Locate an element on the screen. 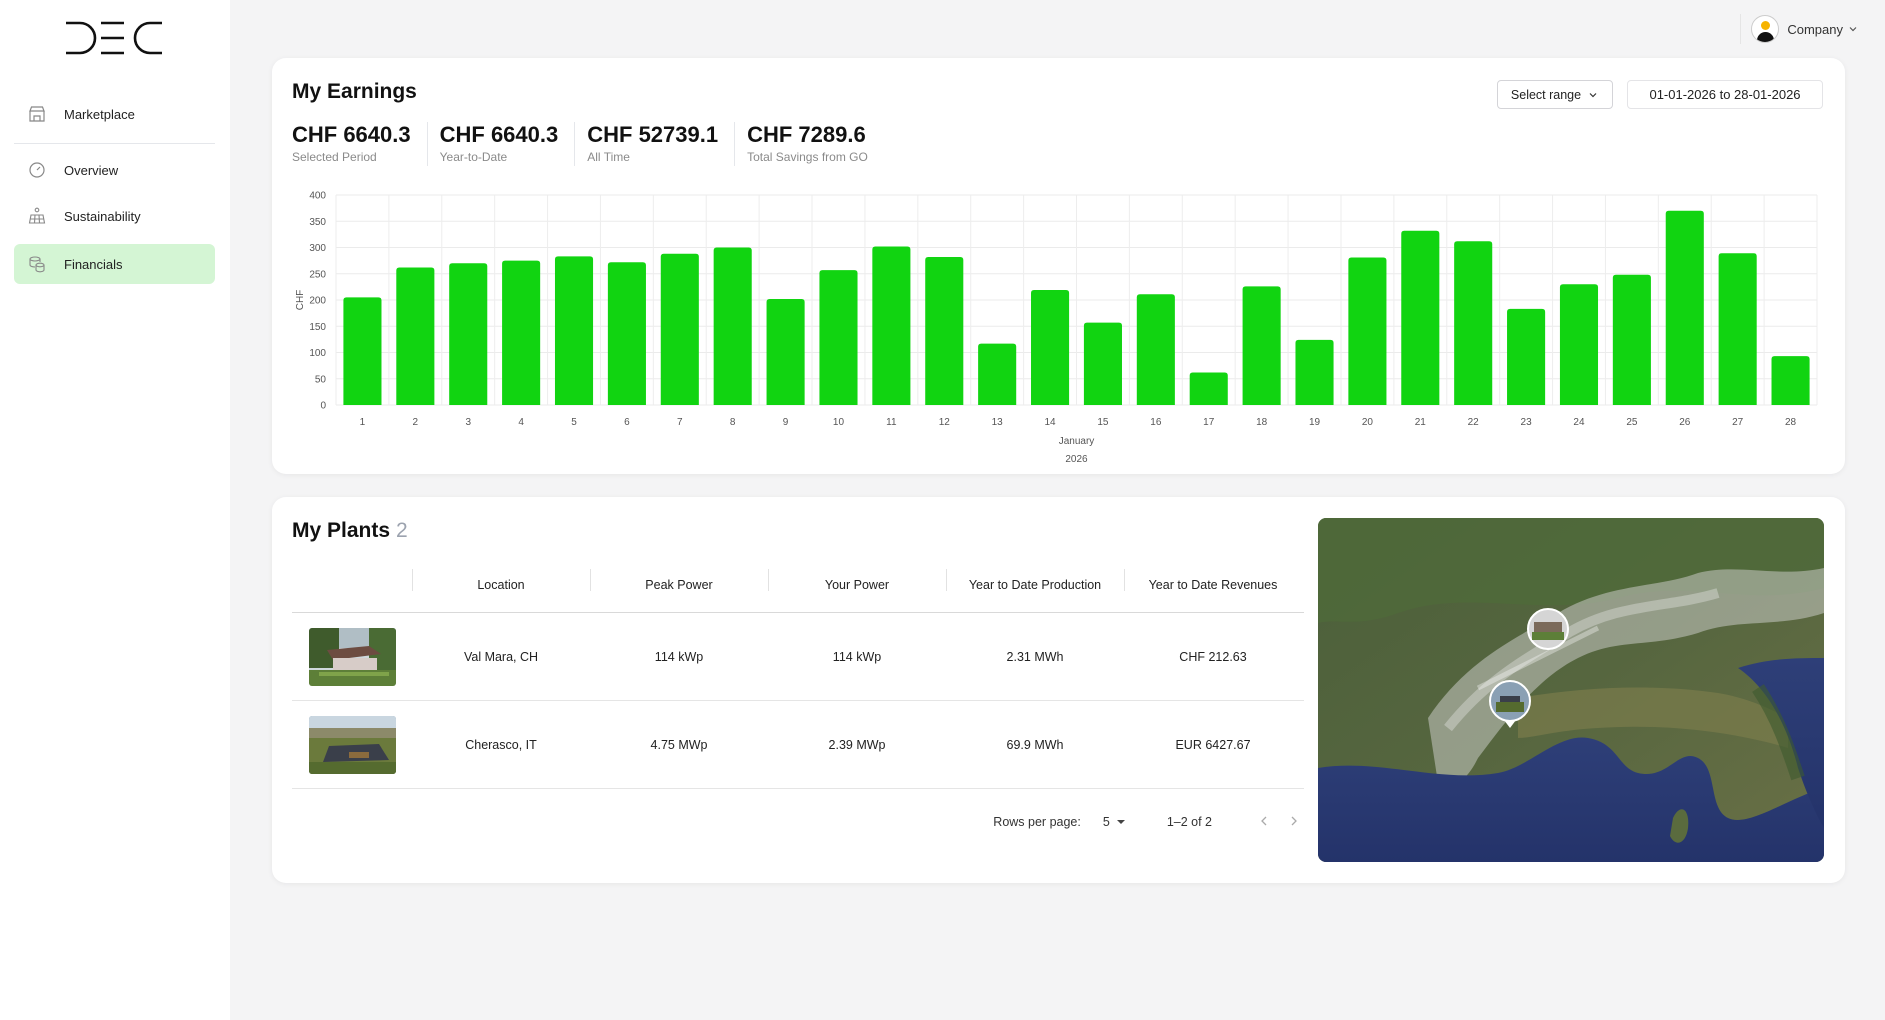 The width and height of the screenshot is (1885, 1020). plant-photo is located at coordinates (352, 656).